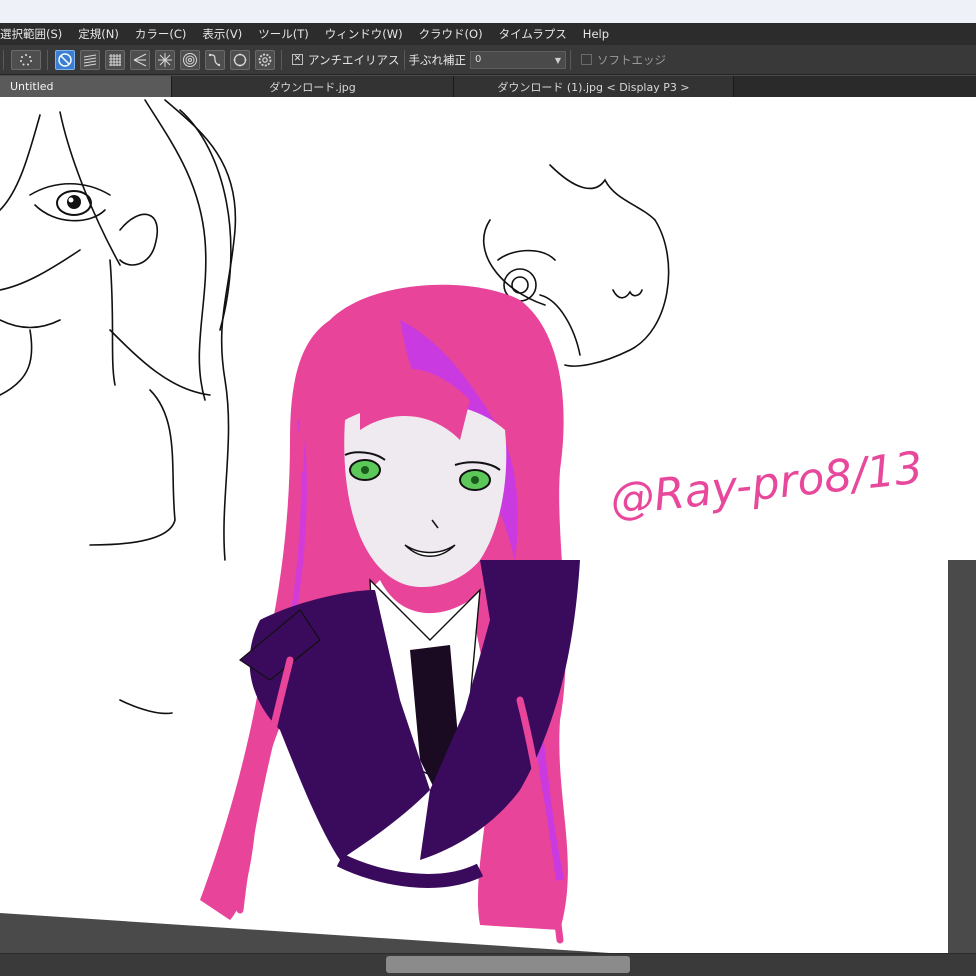 This screenshot has width=976, height=976. I want to click on soft-edge-label: ソフトエッジ, so click(632, 59).